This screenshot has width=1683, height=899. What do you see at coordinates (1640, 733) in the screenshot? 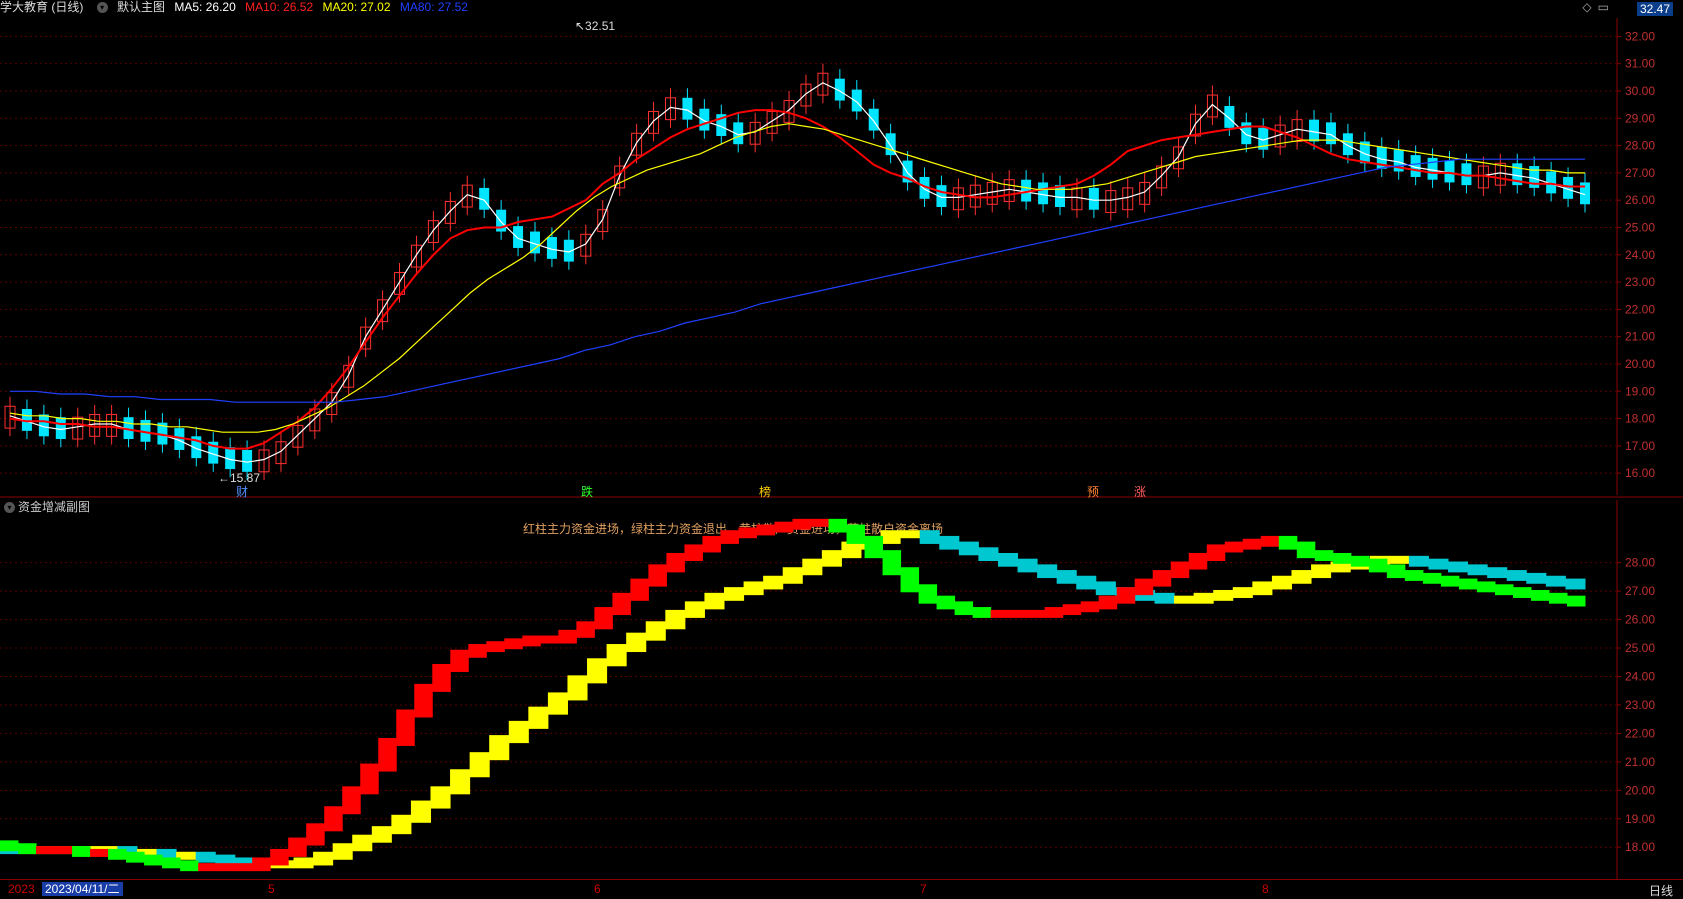
I see `y-tick-label: 22.00` at bounding box center [1640, 733].